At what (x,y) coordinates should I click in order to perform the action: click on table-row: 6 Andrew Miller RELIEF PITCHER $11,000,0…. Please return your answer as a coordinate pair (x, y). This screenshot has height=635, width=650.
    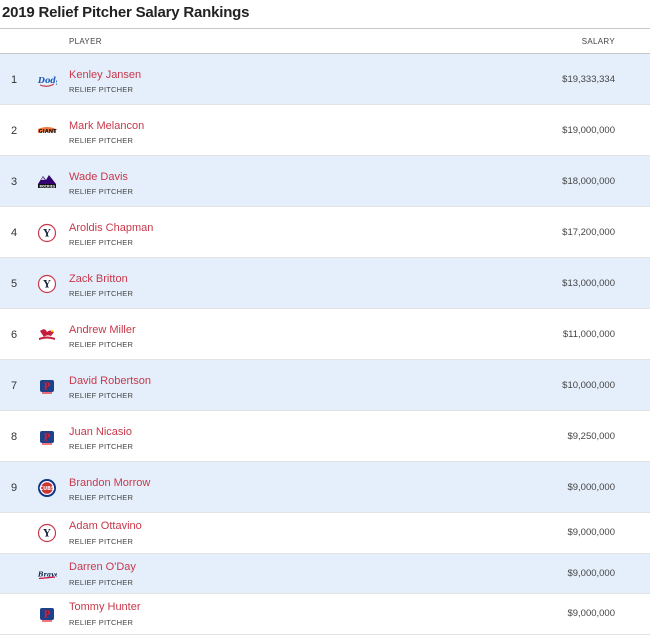
    Looking at the image, I should click on (325, 334).